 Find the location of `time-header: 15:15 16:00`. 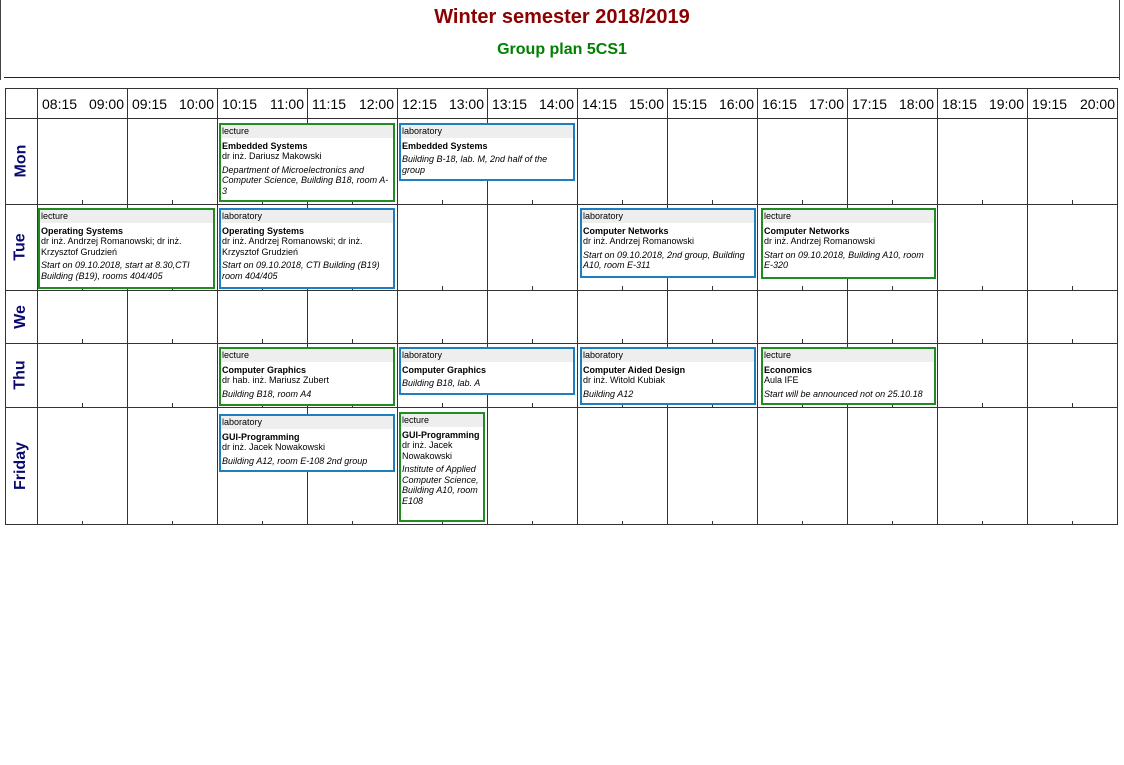

time-header: 15:15 16:00 is located at coordinates (712, 104).